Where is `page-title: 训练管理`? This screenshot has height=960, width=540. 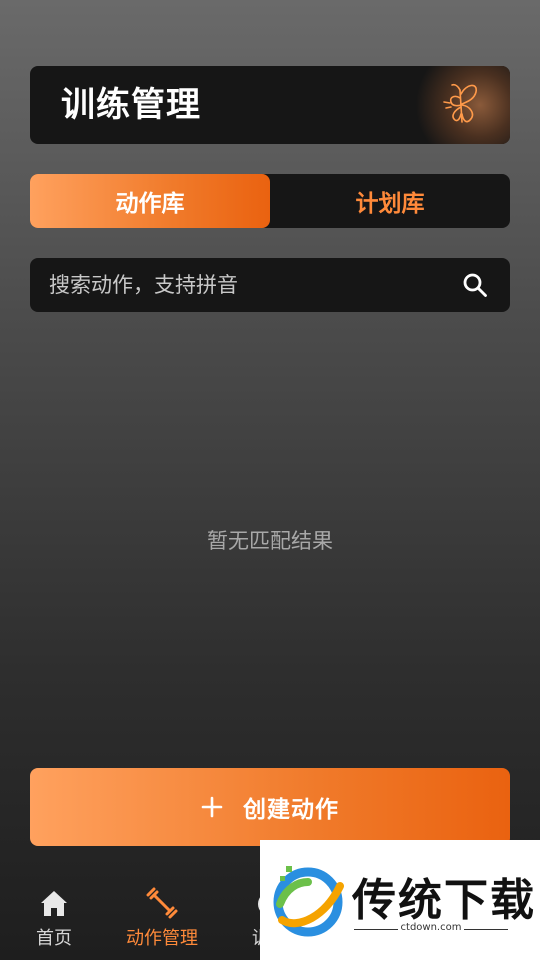 page-title: 训练管理 is located at coordinates (131, 105).